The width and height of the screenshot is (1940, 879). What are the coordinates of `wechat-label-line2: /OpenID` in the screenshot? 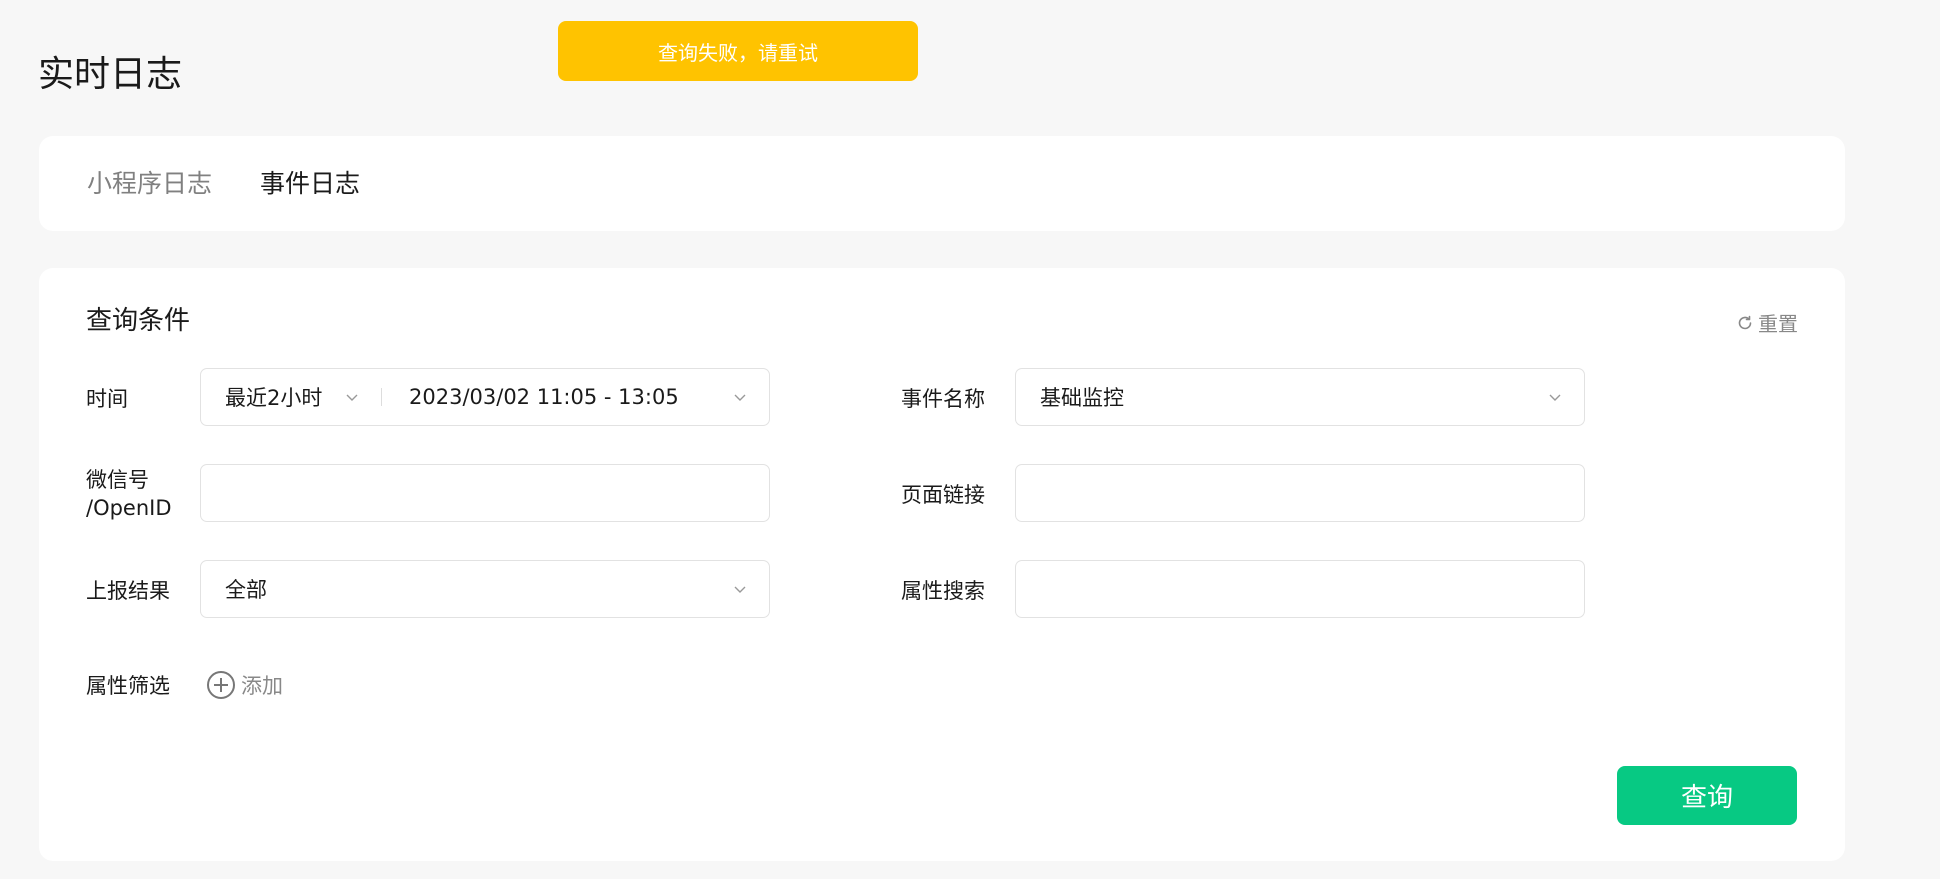 It's located at (129, 508).